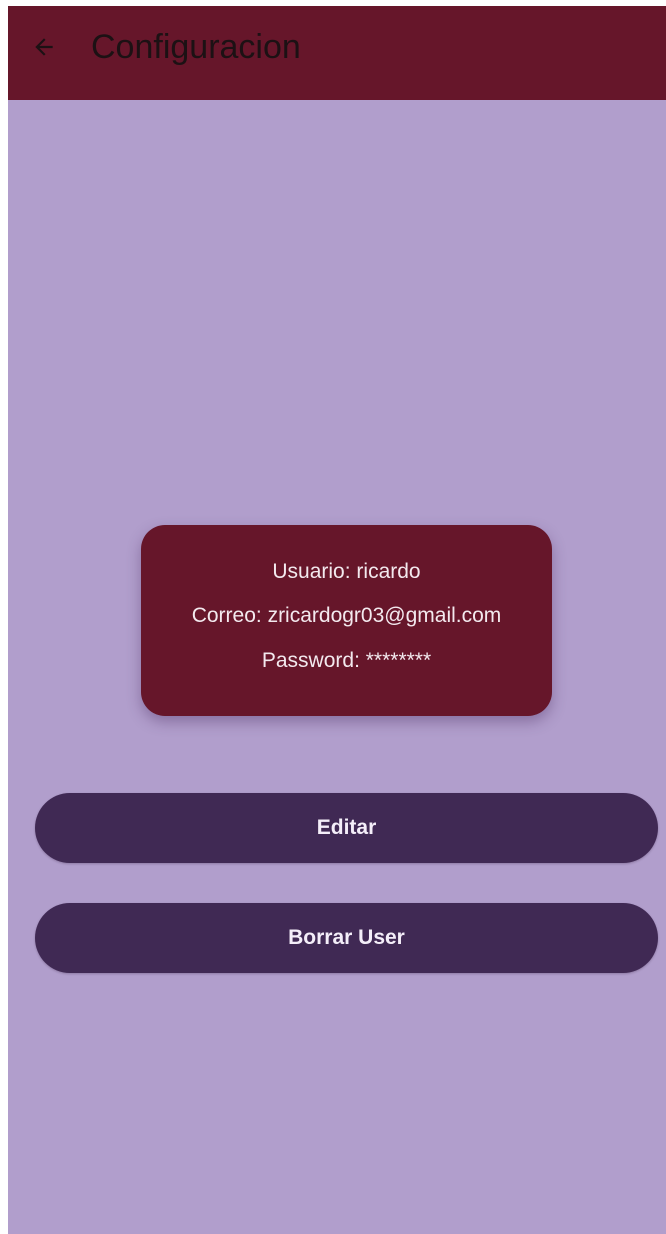 This screenshot has height=1234, width=666. What do you see at coordinates (337, 53) in the screenshot?
I see `app-bar: Configuracion` at bounding box center [337, 53].